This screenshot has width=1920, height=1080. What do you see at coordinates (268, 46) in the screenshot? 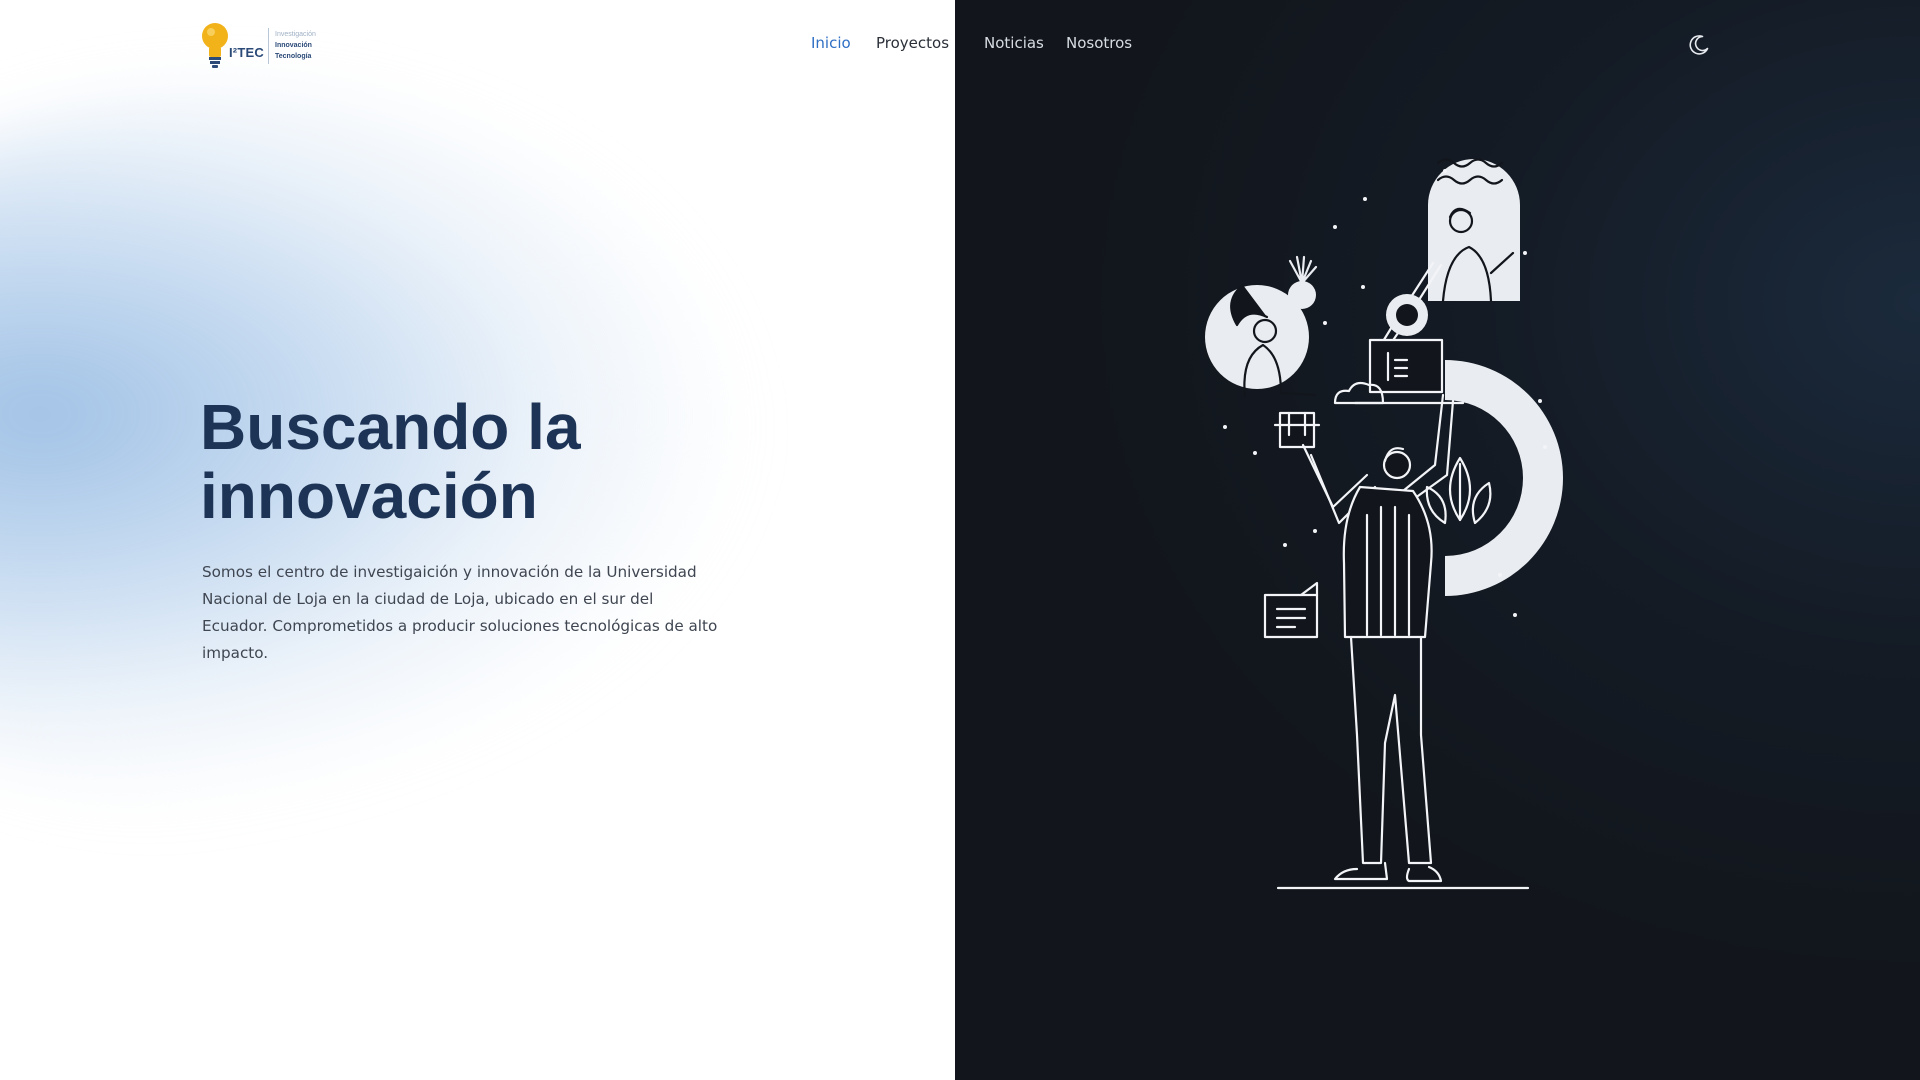
I see `logo-divider` at bounding box center [268, 46].